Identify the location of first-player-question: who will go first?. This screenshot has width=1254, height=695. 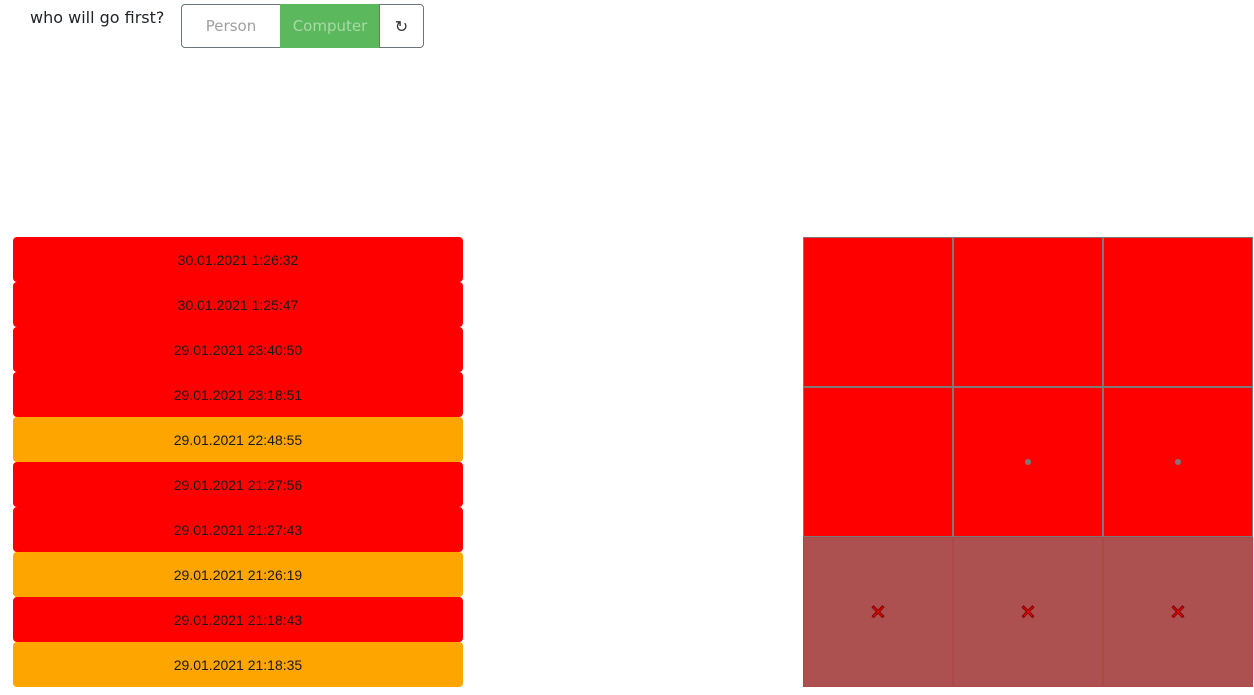
(97, 17).